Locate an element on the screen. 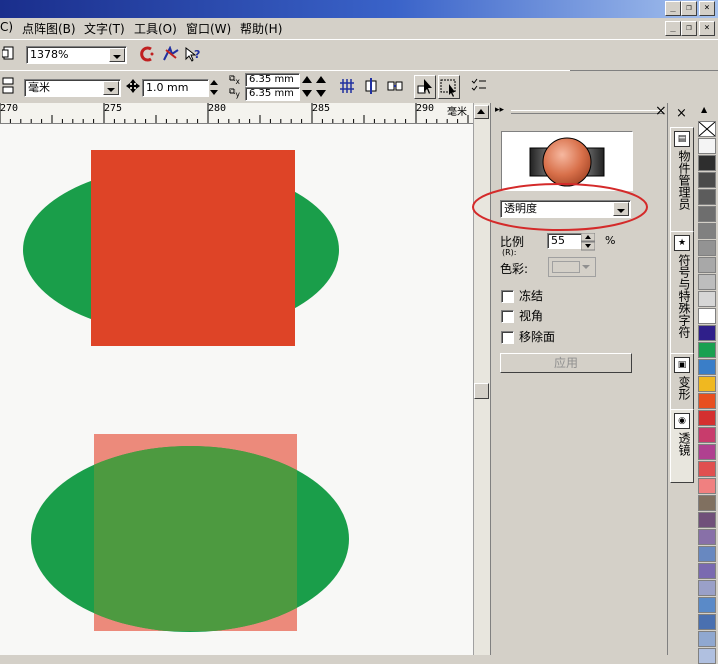 This screenshot has height=664, width=718. docker-grip is located at coordinates (587, 112).